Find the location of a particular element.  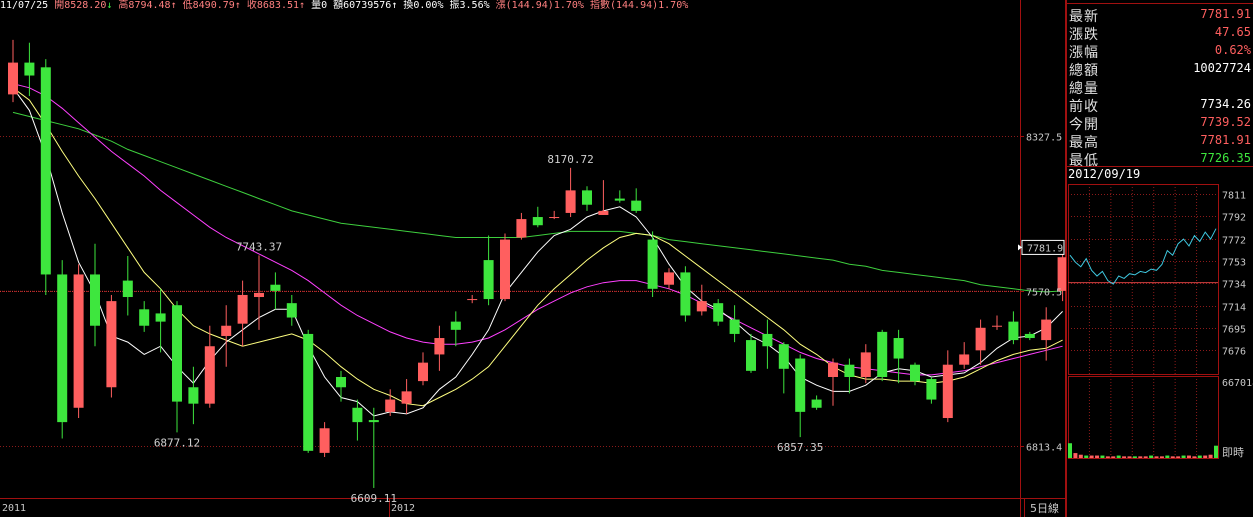

extreme-price-annotation: 6857.35 is located at coordinates (800, 447).